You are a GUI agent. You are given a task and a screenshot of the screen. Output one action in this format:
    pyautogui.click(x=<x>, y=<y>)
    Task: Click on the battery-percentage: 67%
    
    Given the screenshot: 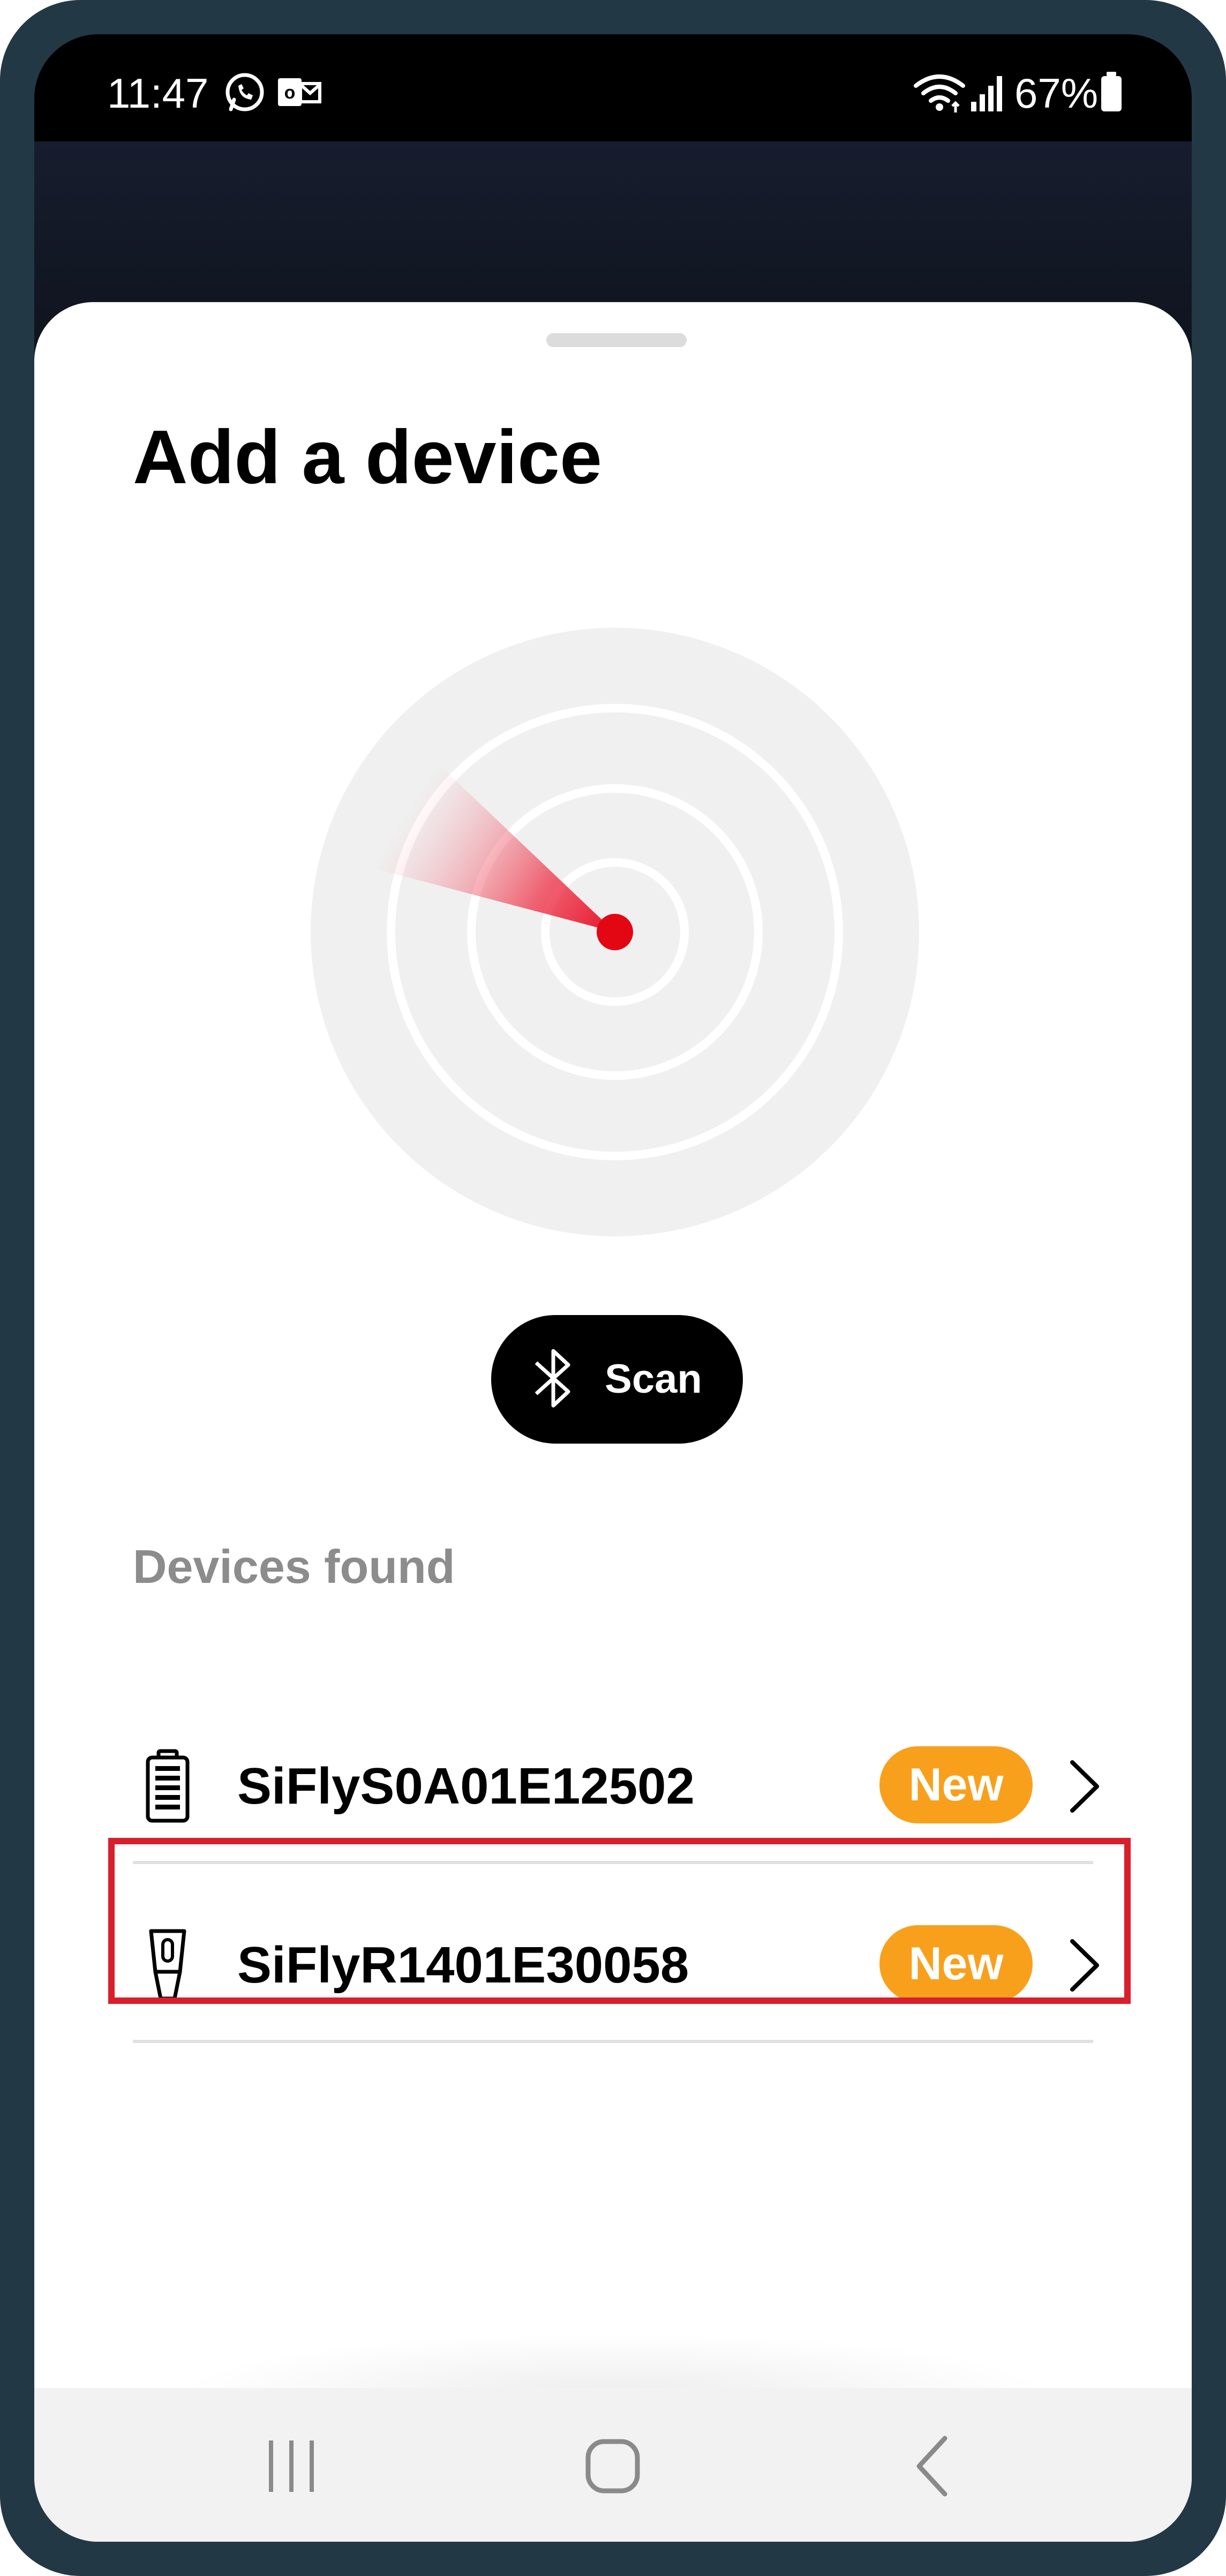 What is the action you would take?
    pyautogui.click(x=1056, y=93)
    